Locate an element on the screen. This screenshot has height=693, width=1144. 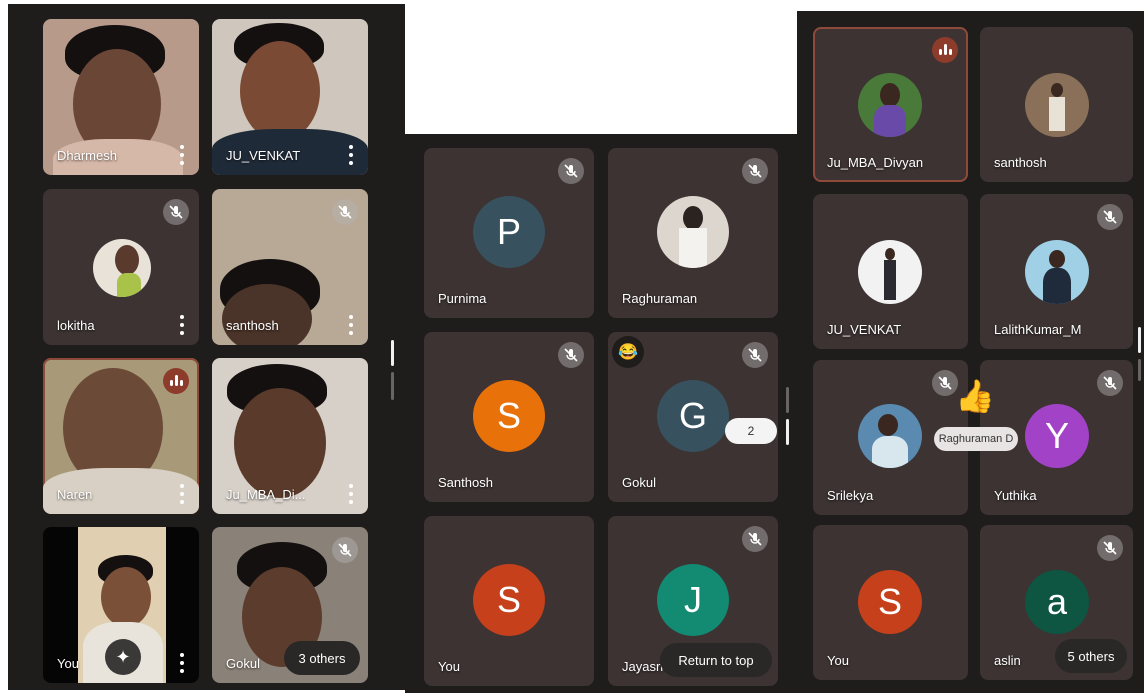
participant-tile-naren: Naren is located at coordinates (121, 436).